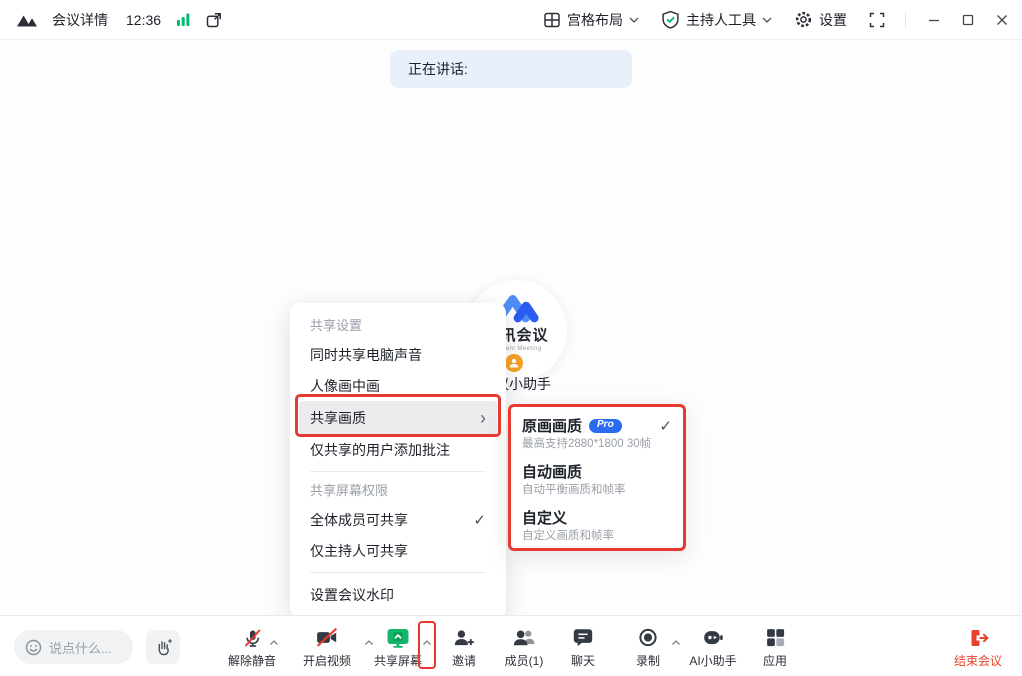 This screenshot has width=1022, height=676. Describe the element at coordinates (438, 69) in the screenshot. I see `speaking-label: 正在讲话:` at that location.